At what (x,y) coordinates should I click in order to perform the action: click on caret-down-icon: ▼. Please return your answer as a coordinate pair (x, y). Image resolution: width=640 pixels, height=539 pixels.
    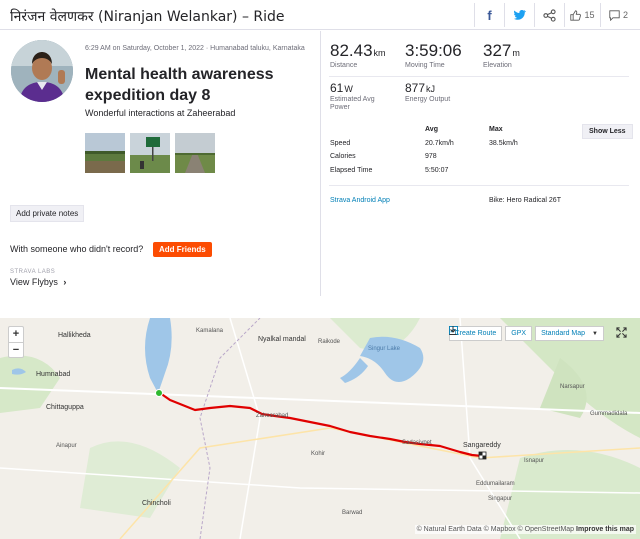
    Looking at the image, I should click on (595, 333).